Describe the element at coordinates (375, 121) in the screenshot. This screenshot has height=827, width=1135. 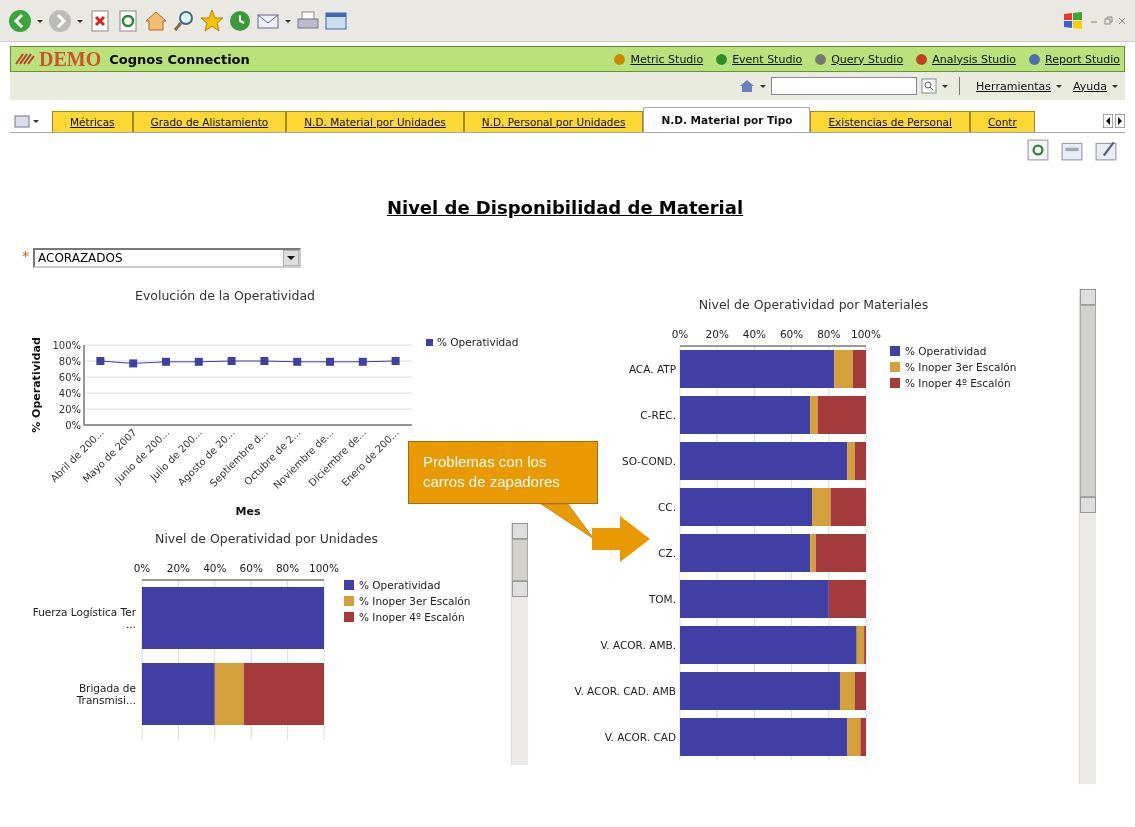
I see `tab: N.D. Material por Unidades` at that location.